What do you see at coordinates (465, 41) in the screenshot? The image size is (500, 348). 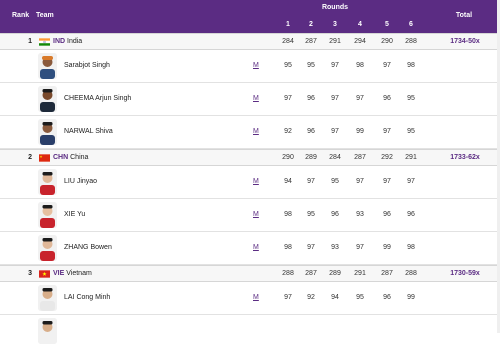 I see `team-total: 1734-50x` at bounding box center [465, 41].